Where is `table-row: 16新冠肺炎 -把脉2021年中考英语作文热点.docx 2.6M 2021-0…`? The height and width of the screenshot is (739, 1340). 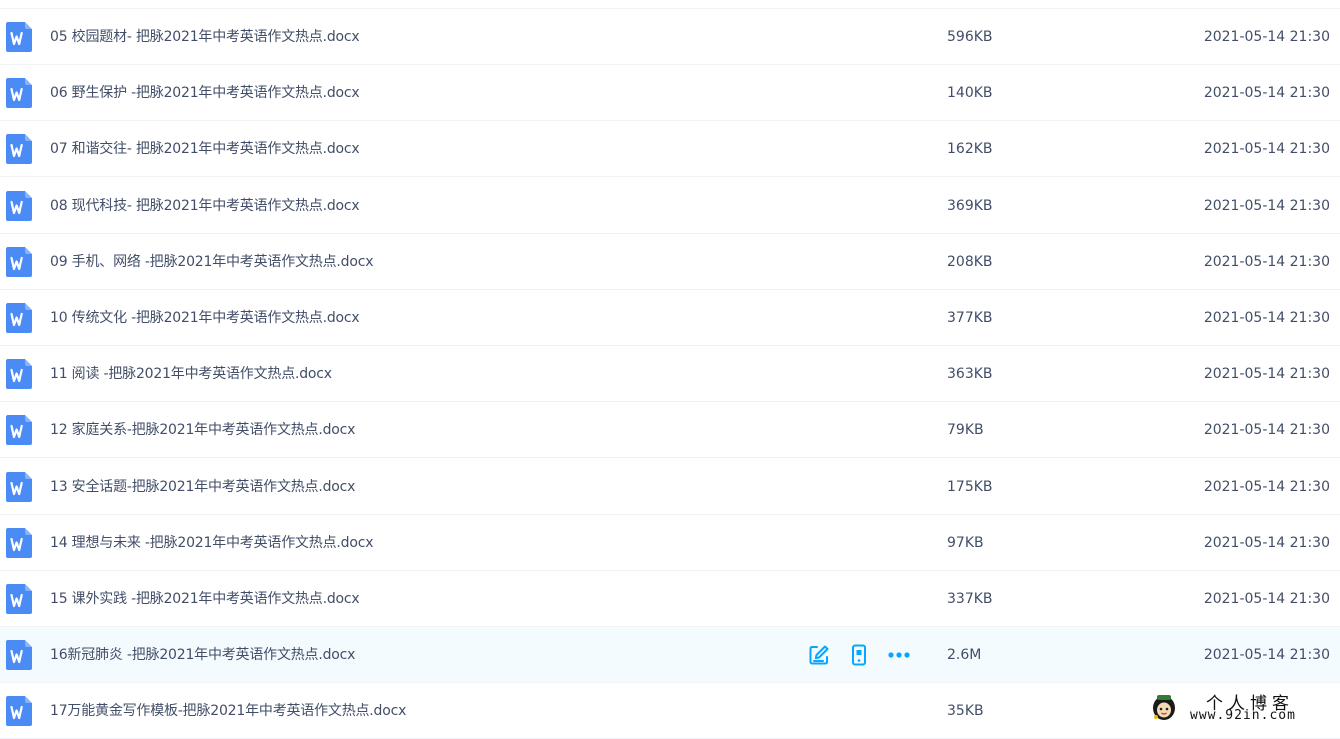
table-row: 16新冠肺炎 -把脉2021年中考英语作文热点.docx 2.6M 2021-0… is located at coordinates (670, 655).